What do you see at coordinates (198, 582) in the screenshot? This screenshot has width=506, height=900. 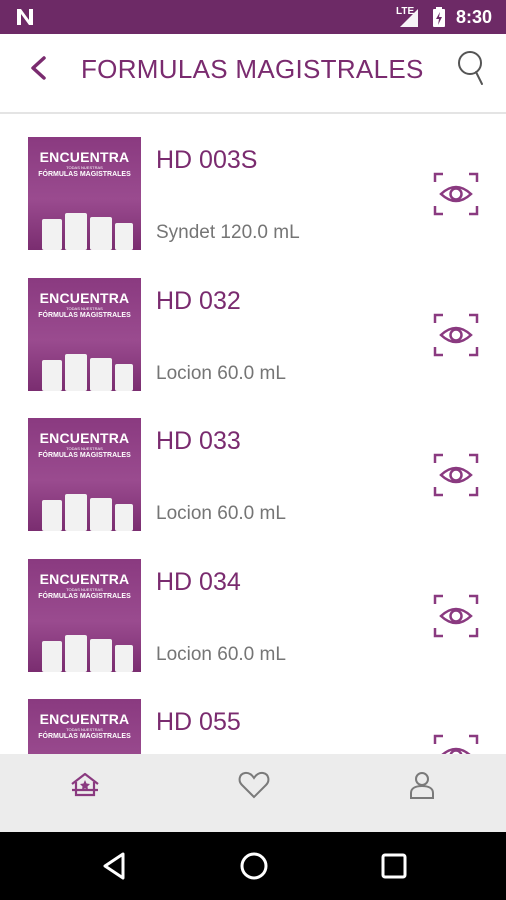 I see `product-code: HD 034` at bounding box center [198, 582].